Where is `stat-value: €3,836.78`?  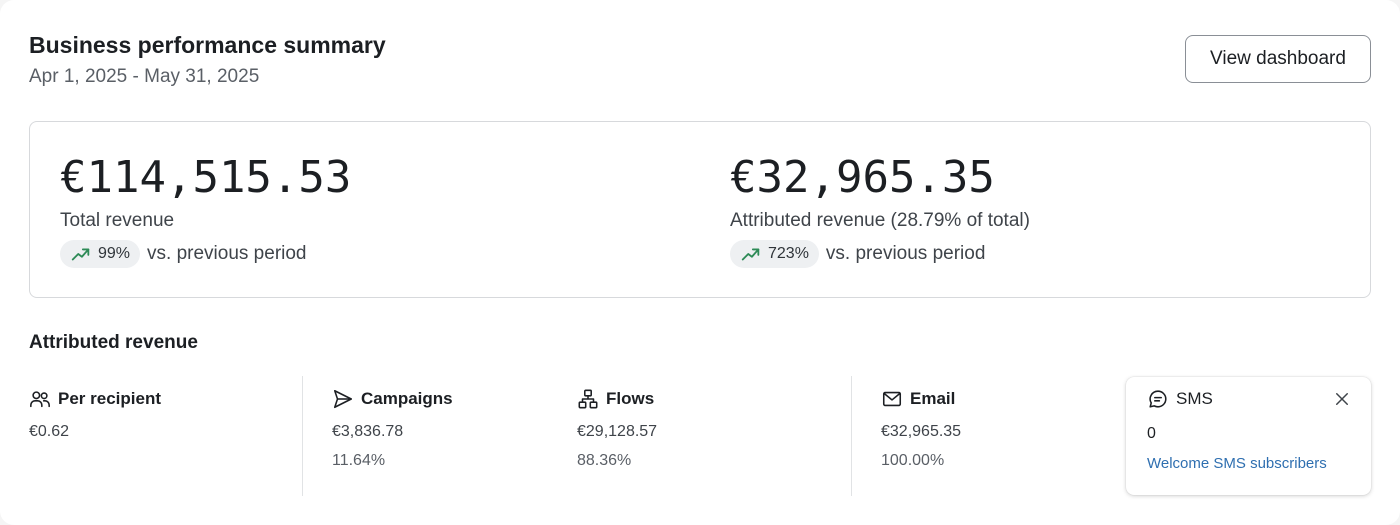 stat-value: €3,836.78 is located at coordinates (368, 431).